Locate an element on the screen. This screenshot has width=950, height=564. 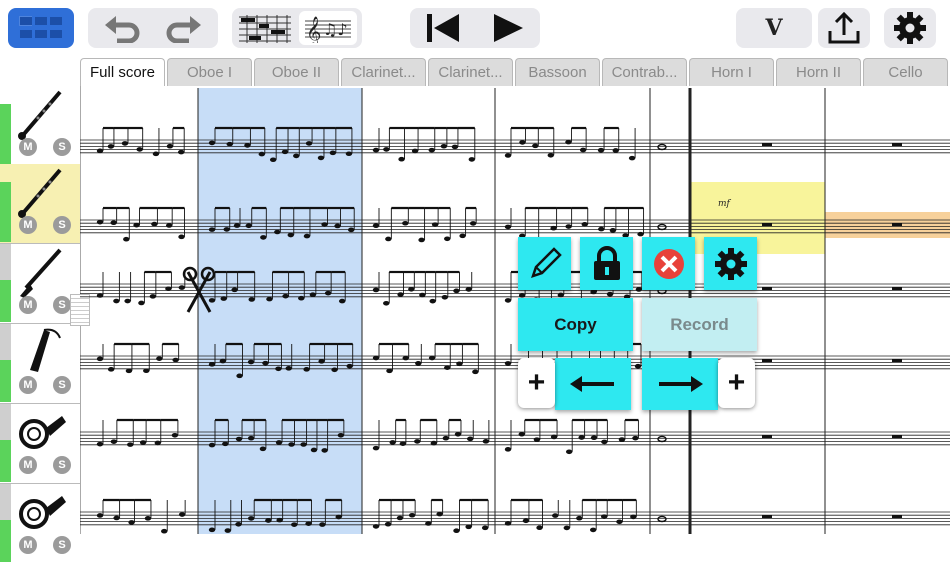
record-button: Record is located at coordinates (699, 324).